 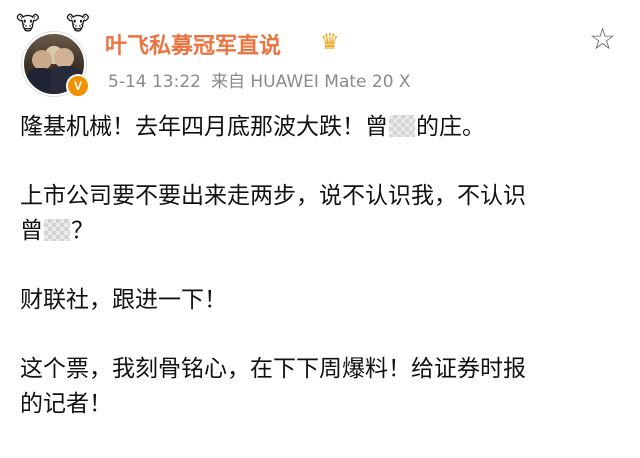 What do you see at coordinates (450, 127) in the screenshot?
I see `paragraph-text: 的庄。` at bounding box center [450, 127].